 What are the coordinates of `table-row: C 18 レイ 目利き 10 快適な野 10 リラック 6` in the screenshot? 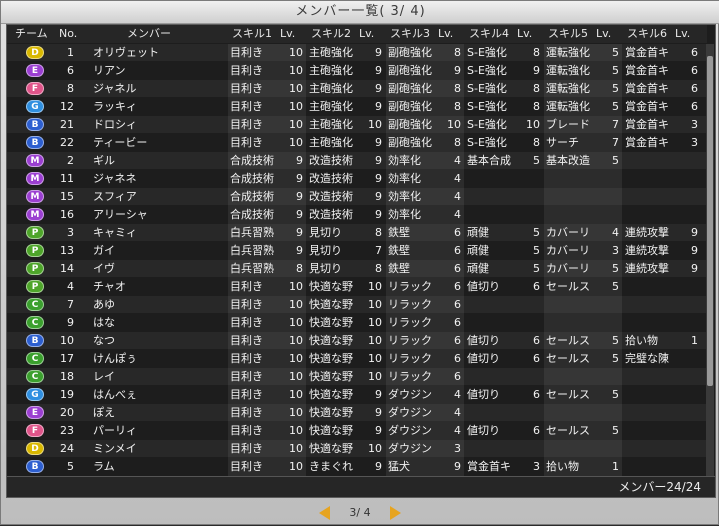 It's located at (357, 376).